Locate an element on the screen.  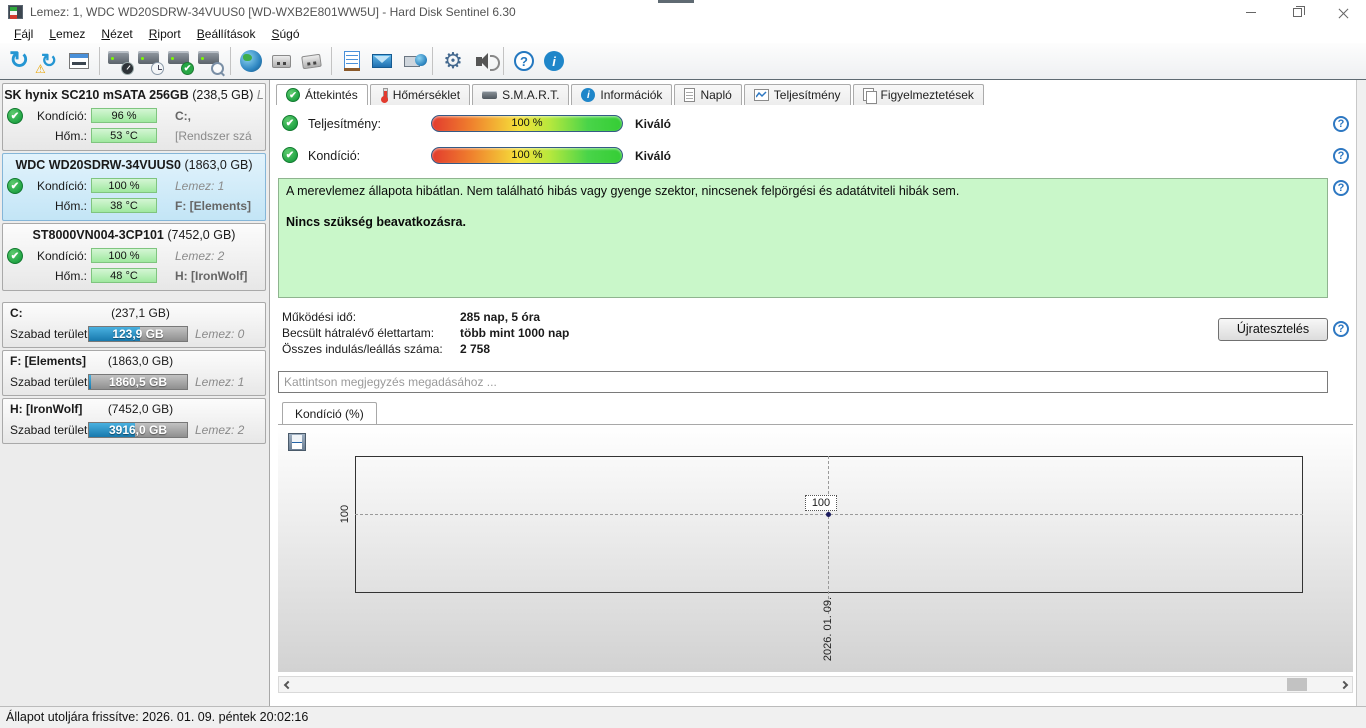
settings-gear-icon: ⚙ is located at coordinates (453, 61).